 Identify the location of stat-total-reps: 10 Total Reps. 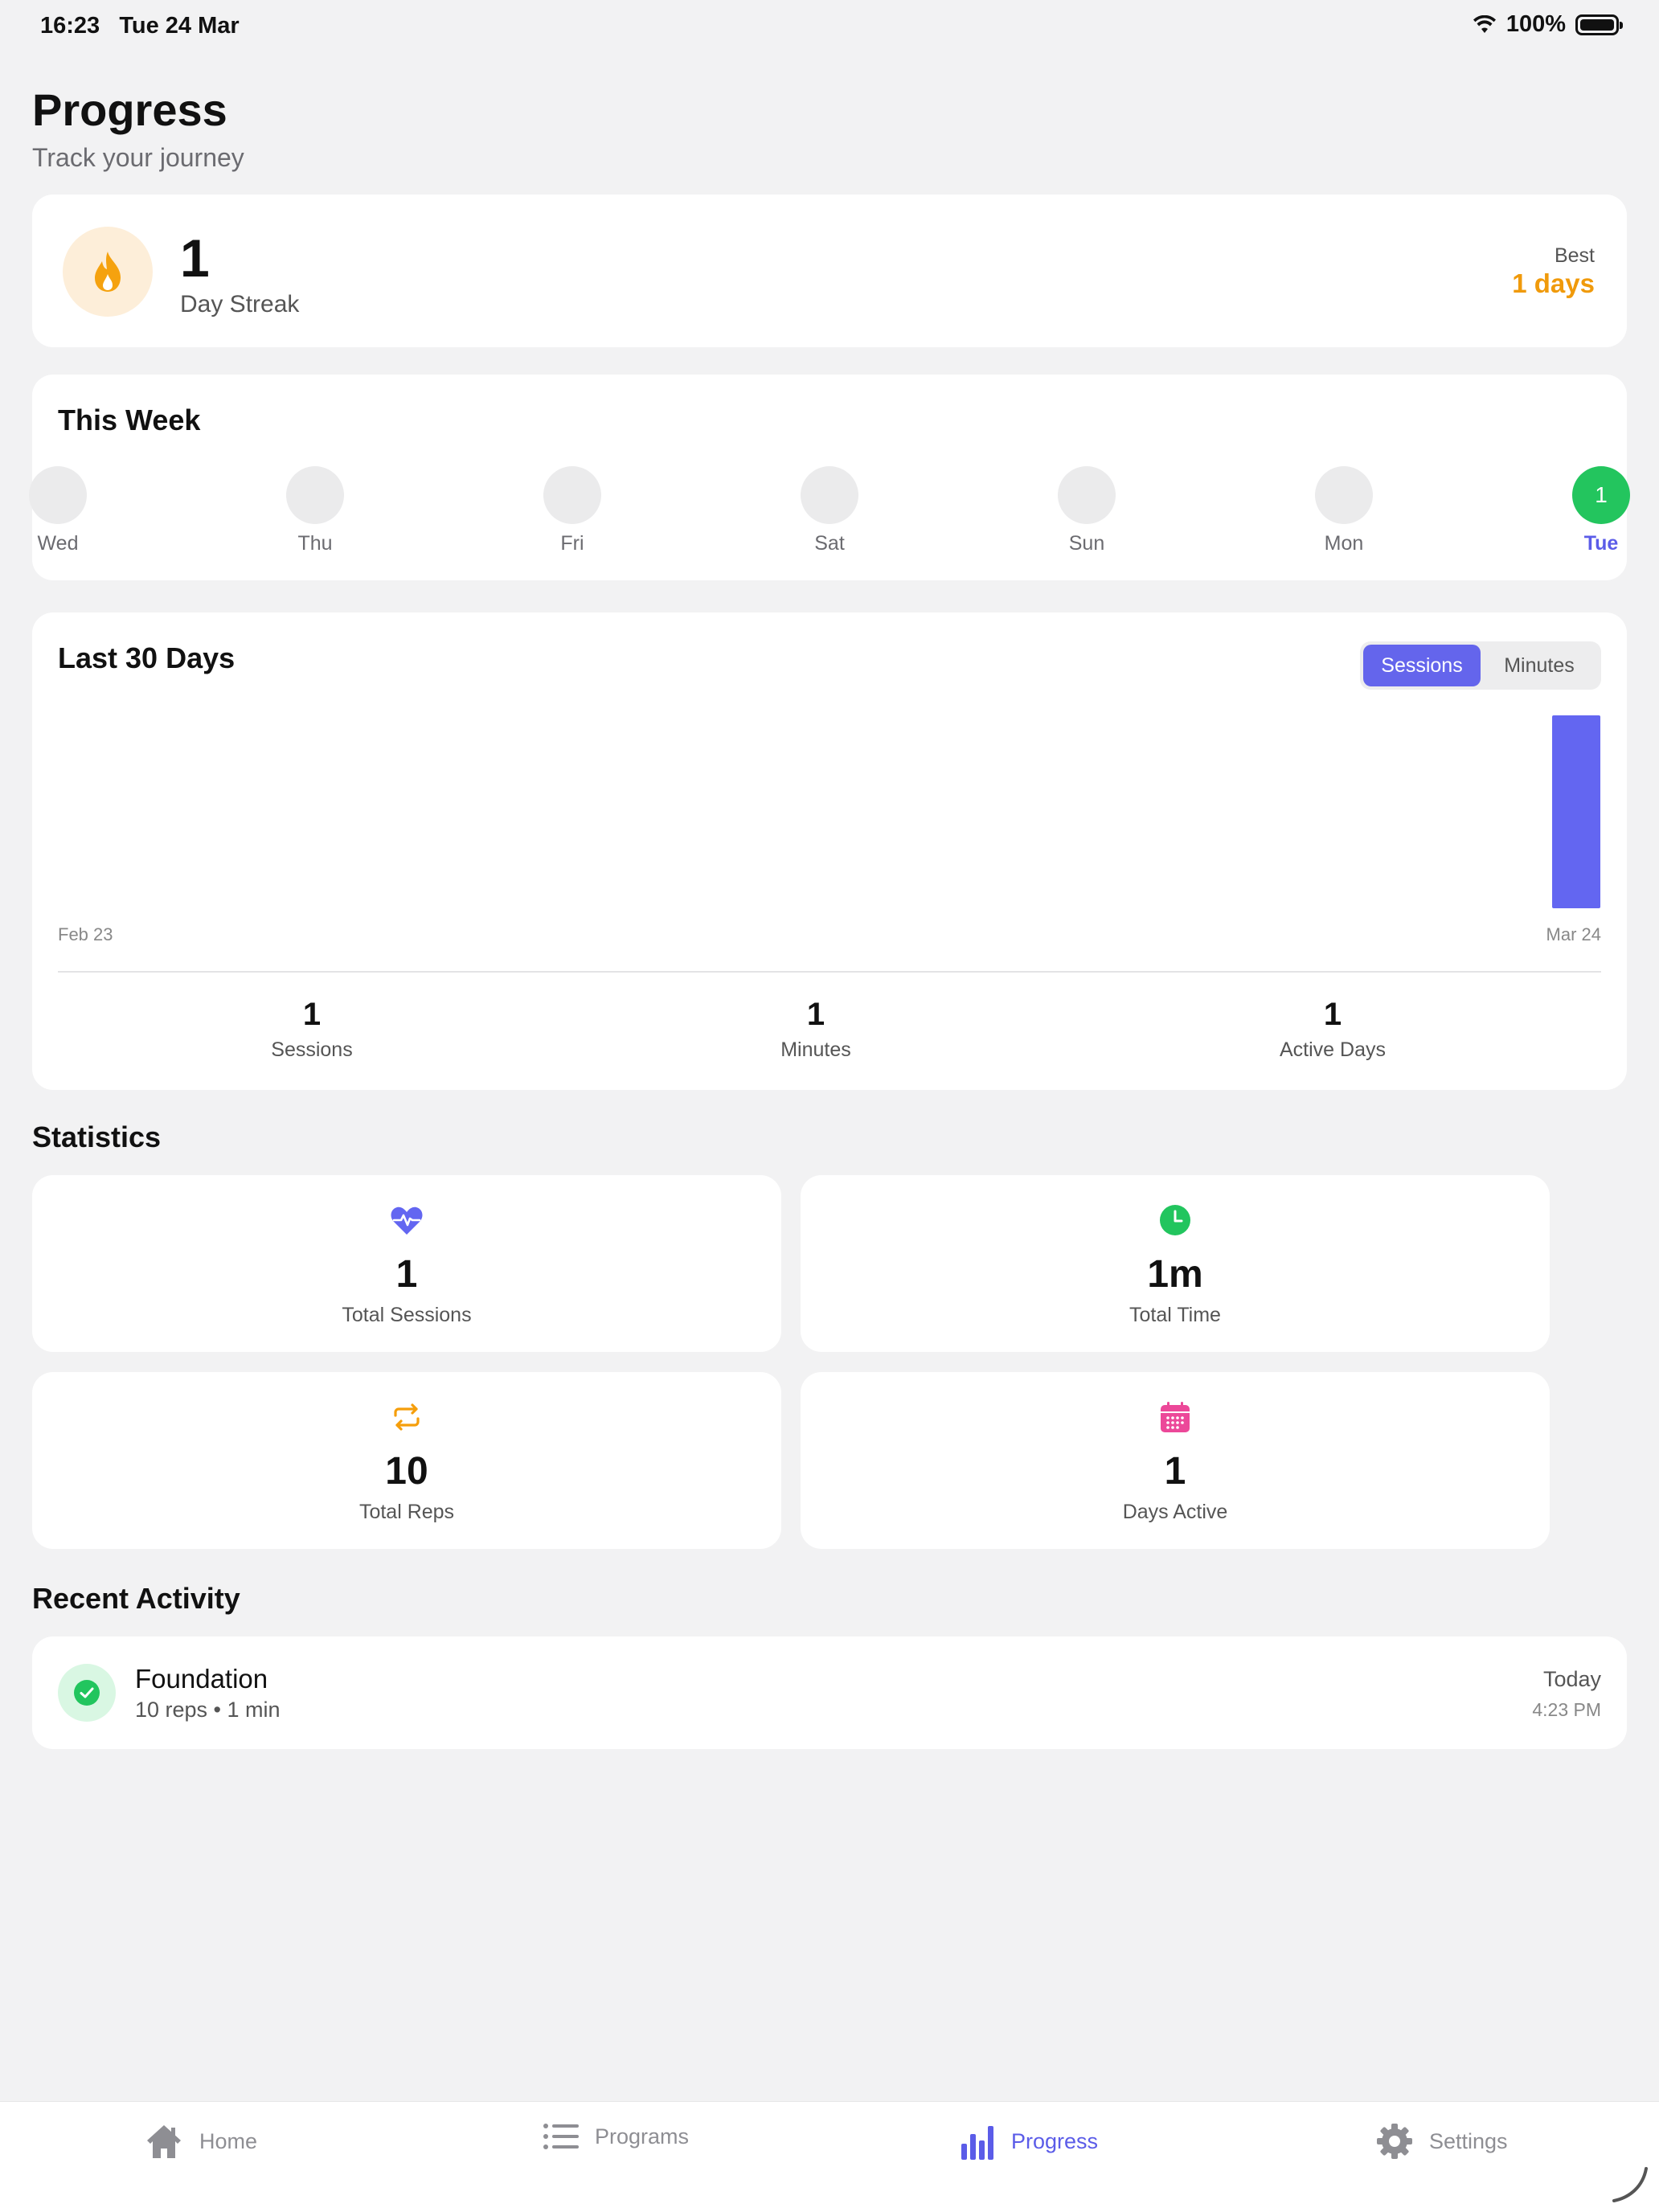
(406, 1460).